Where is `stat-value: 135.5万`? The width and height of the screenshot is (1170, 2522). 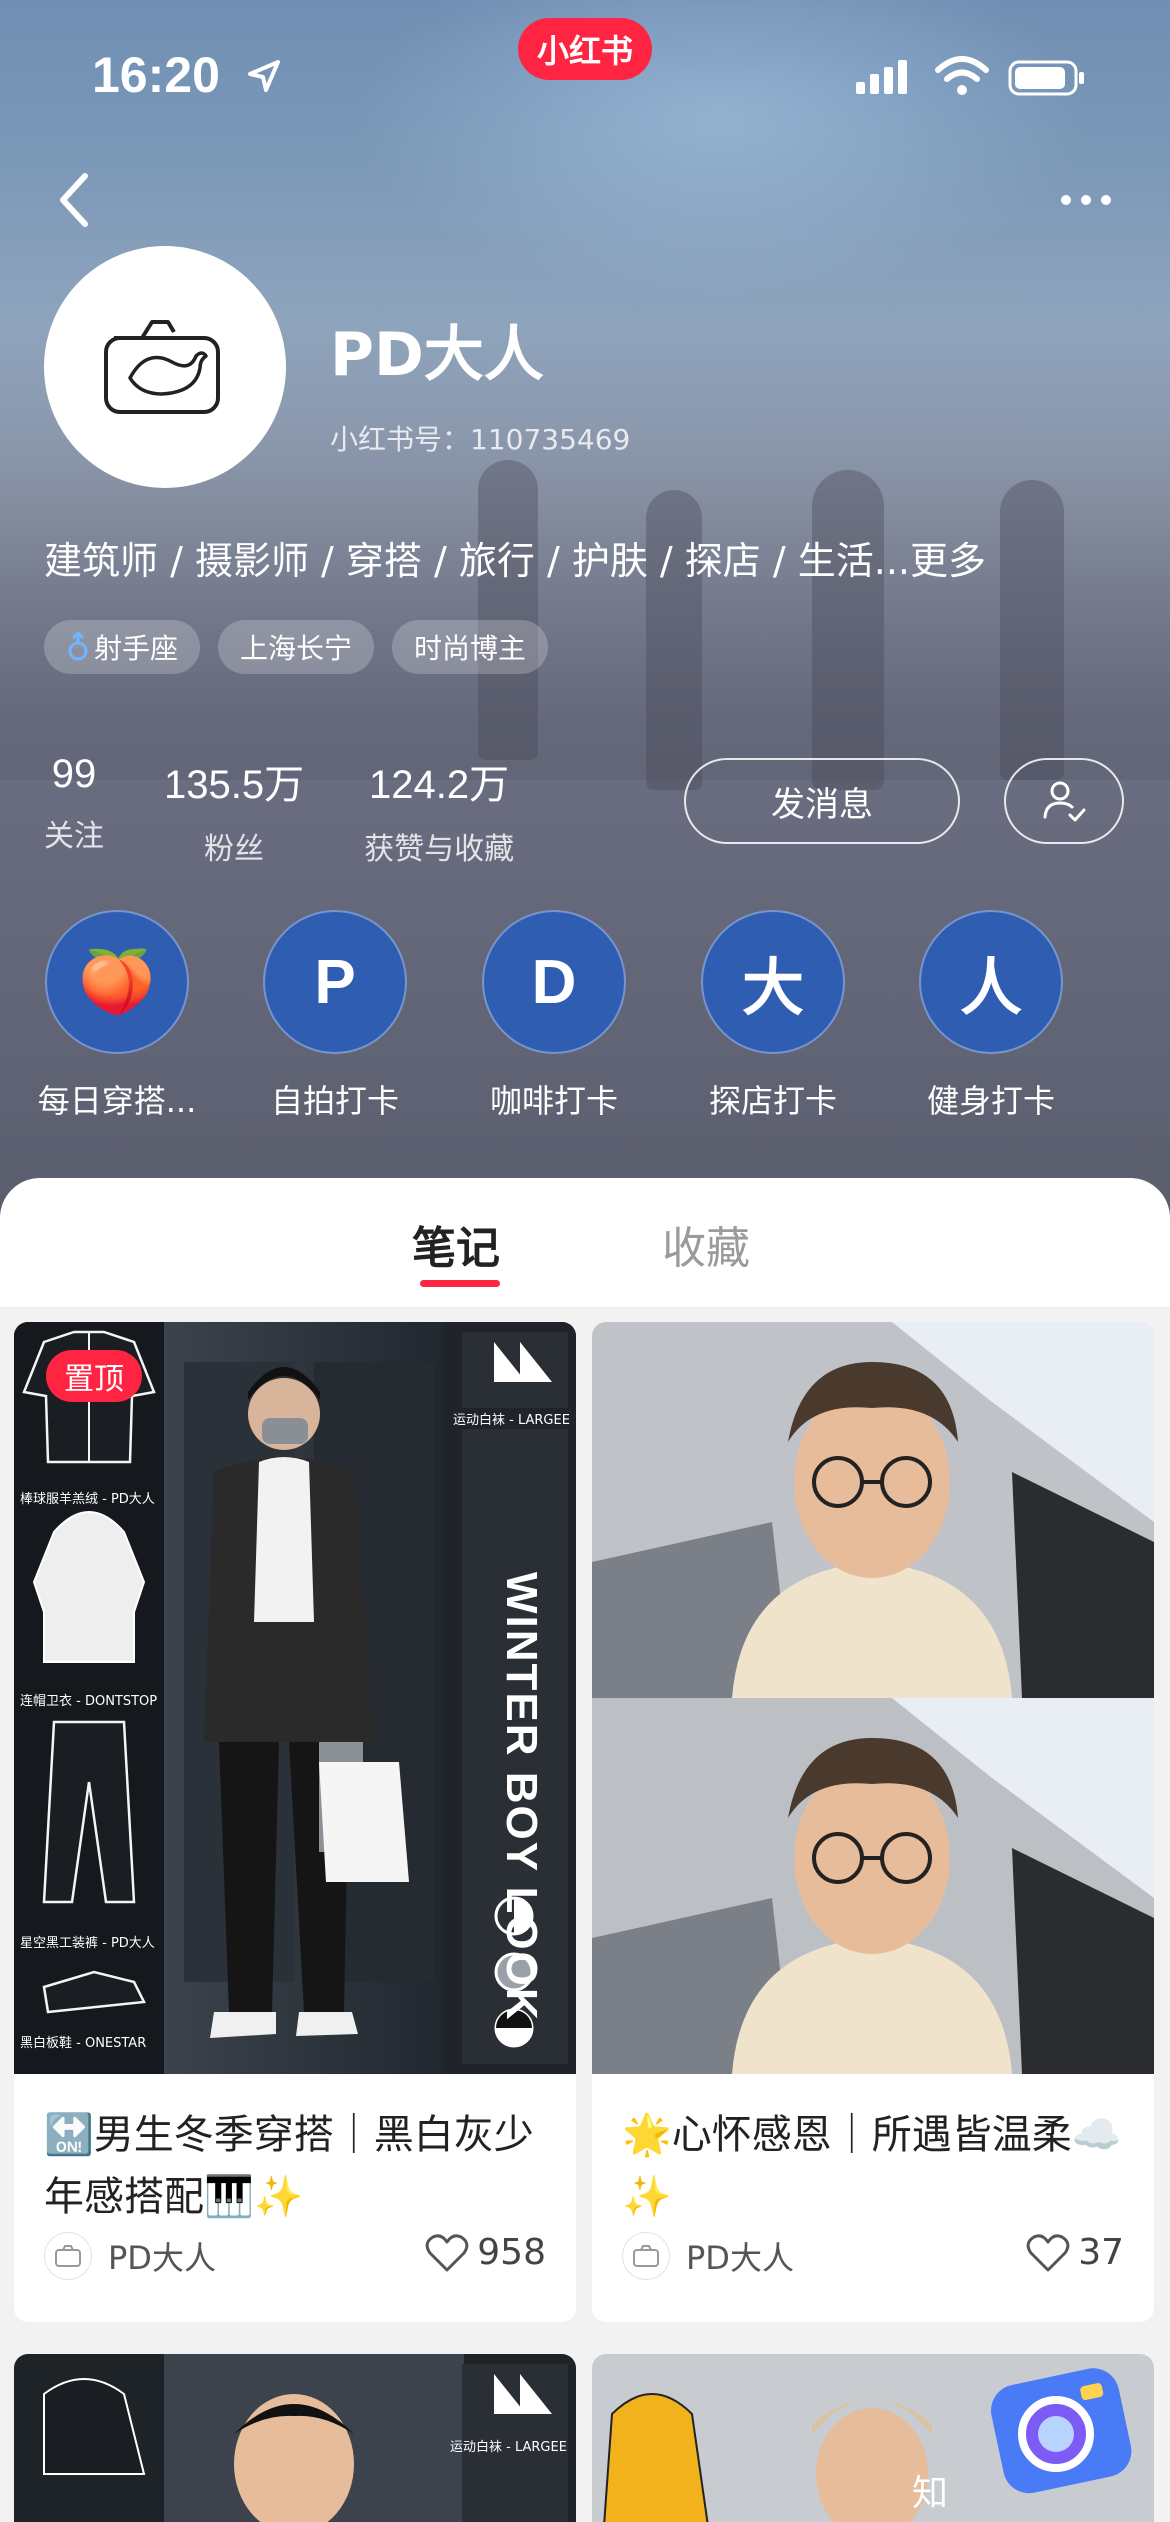
stat-value: 135.5万 is located at coordinates (234, 785).